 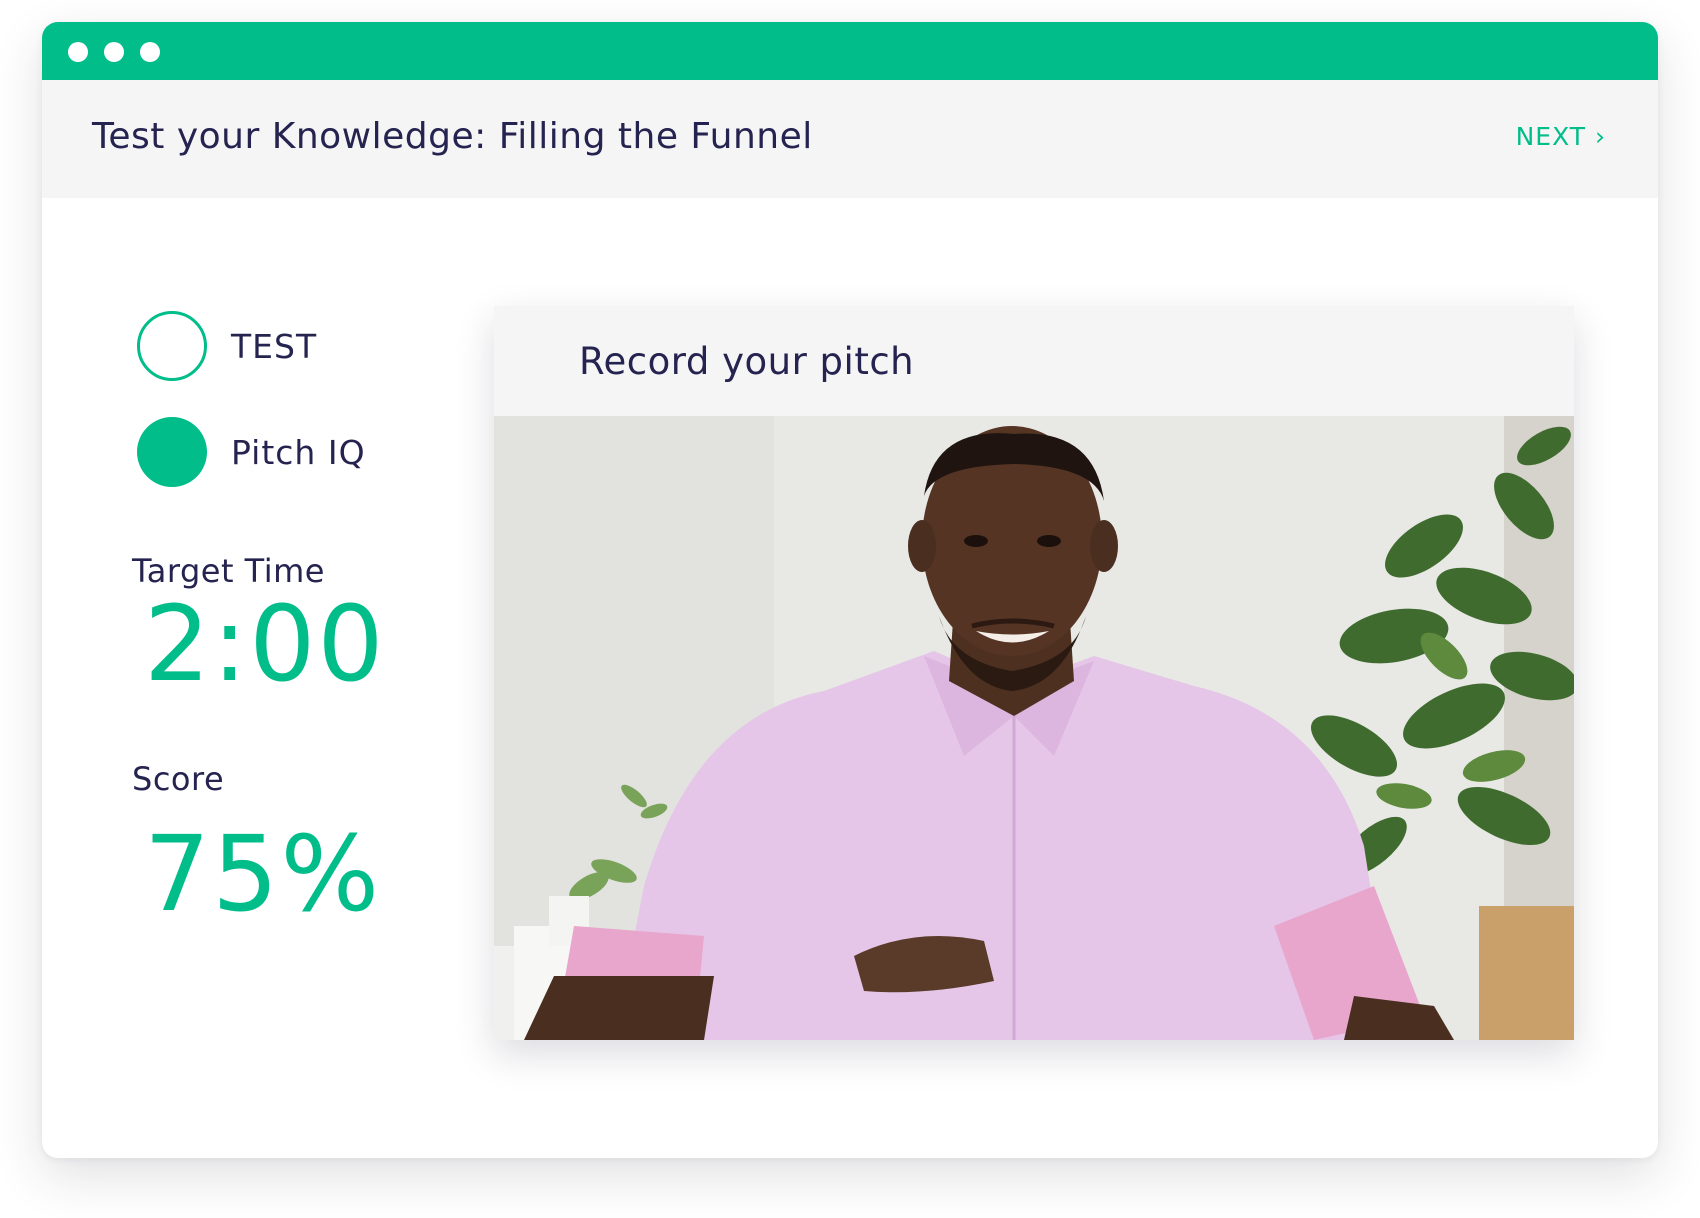 I want to click on target-time-value: 2:00, so click(x=265, y=644).